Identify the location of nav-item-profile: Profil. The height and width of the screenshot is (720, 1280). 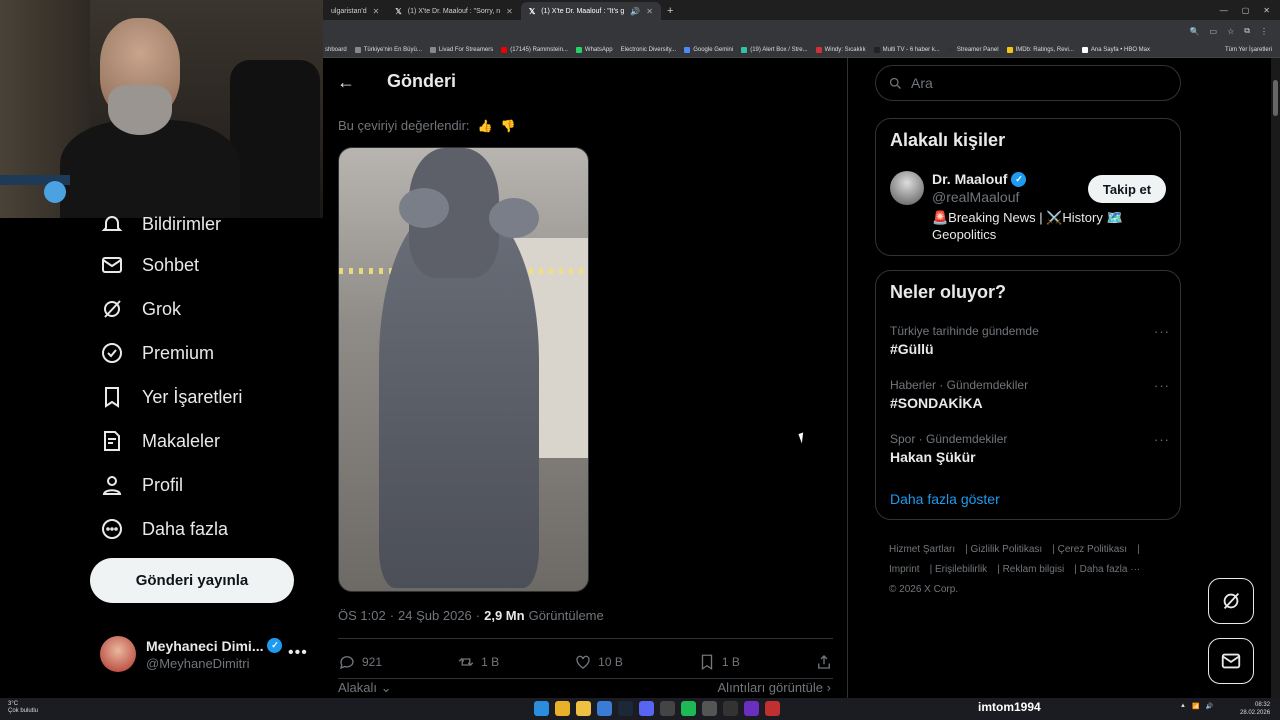
(141, 485).